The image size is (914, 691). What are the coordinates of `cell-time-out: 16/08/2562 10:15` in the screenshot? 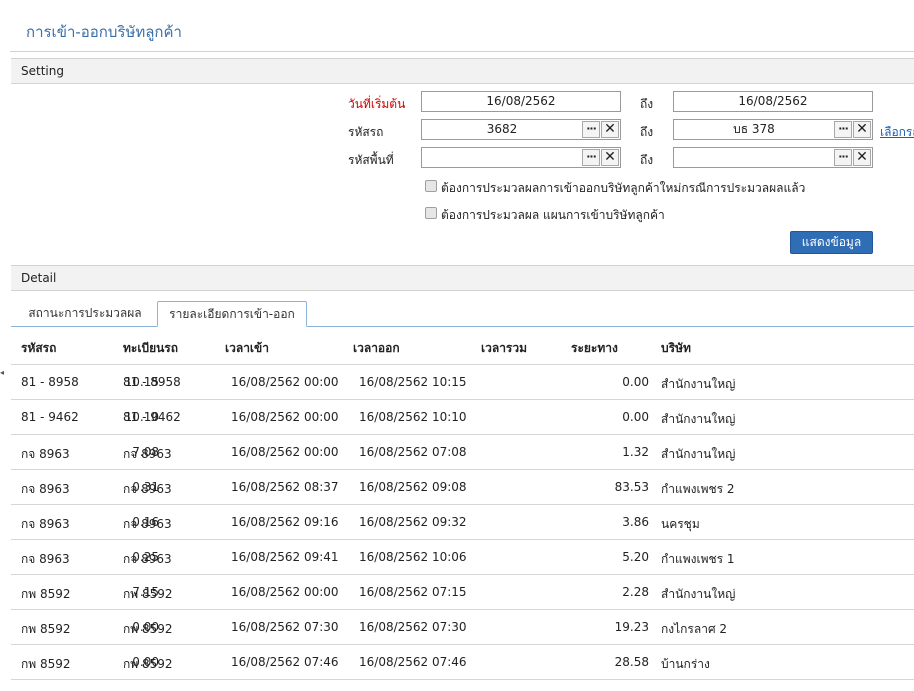 It's located at (413, 382).